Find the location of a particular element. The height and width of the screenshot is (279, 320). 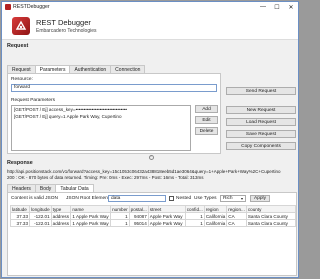

tab-body: Body is located at coordinates (45, 188).